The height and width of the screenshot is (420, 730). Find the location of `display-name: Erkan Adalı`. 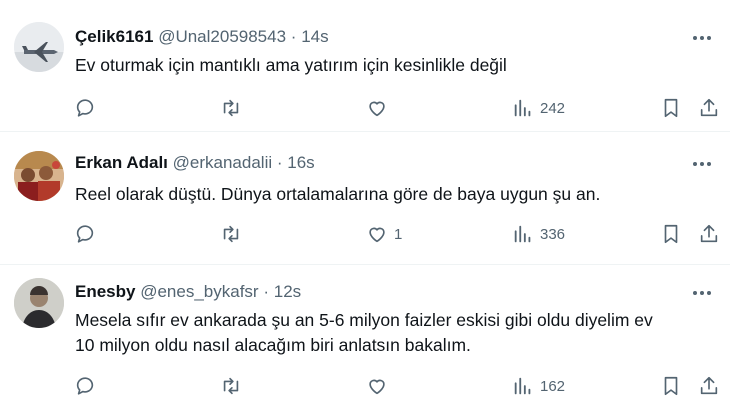

display-name: Erkan Adalı is located at coordinates (121, 162).